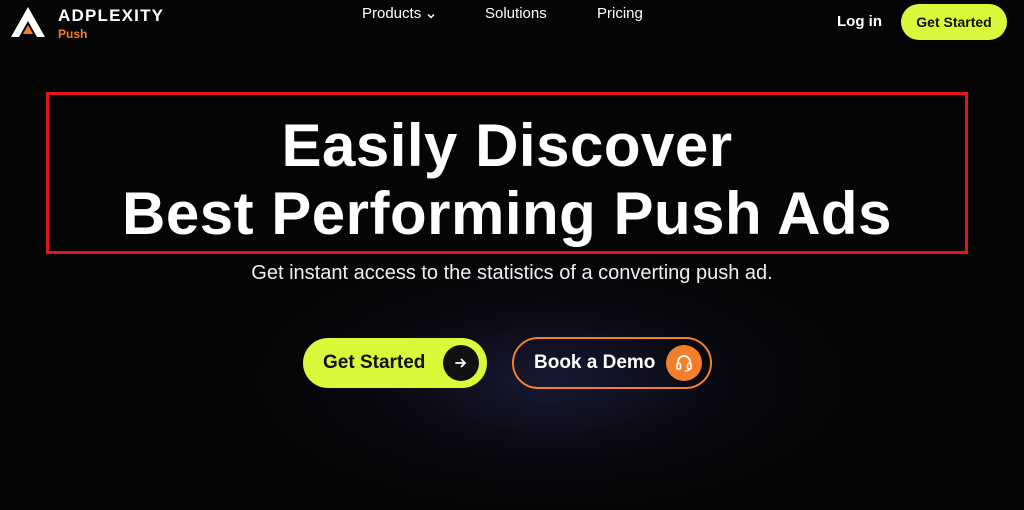  I want to click on chevron-down-icon, so click(431, 13).